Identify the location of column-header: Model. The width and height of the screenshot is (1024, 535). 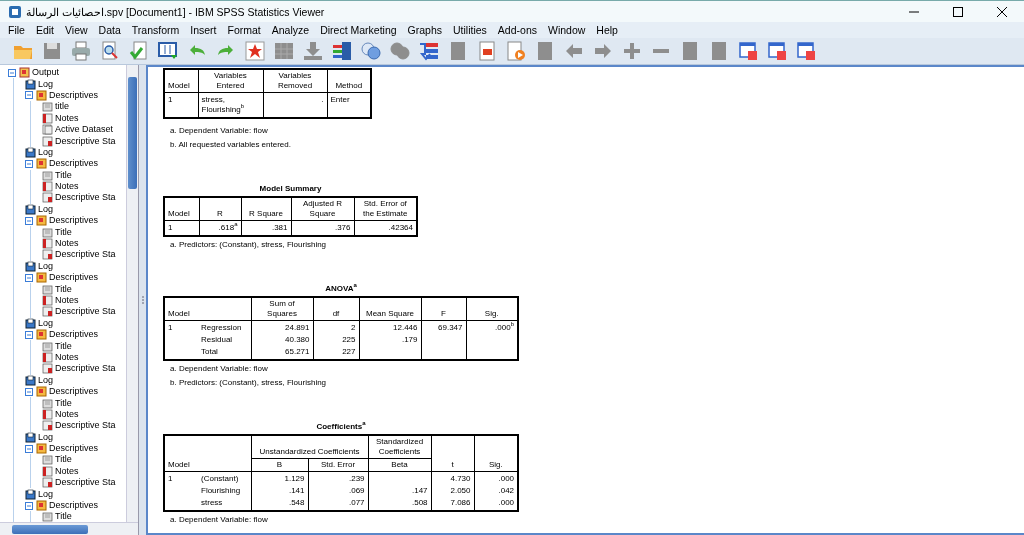
(181, 81).